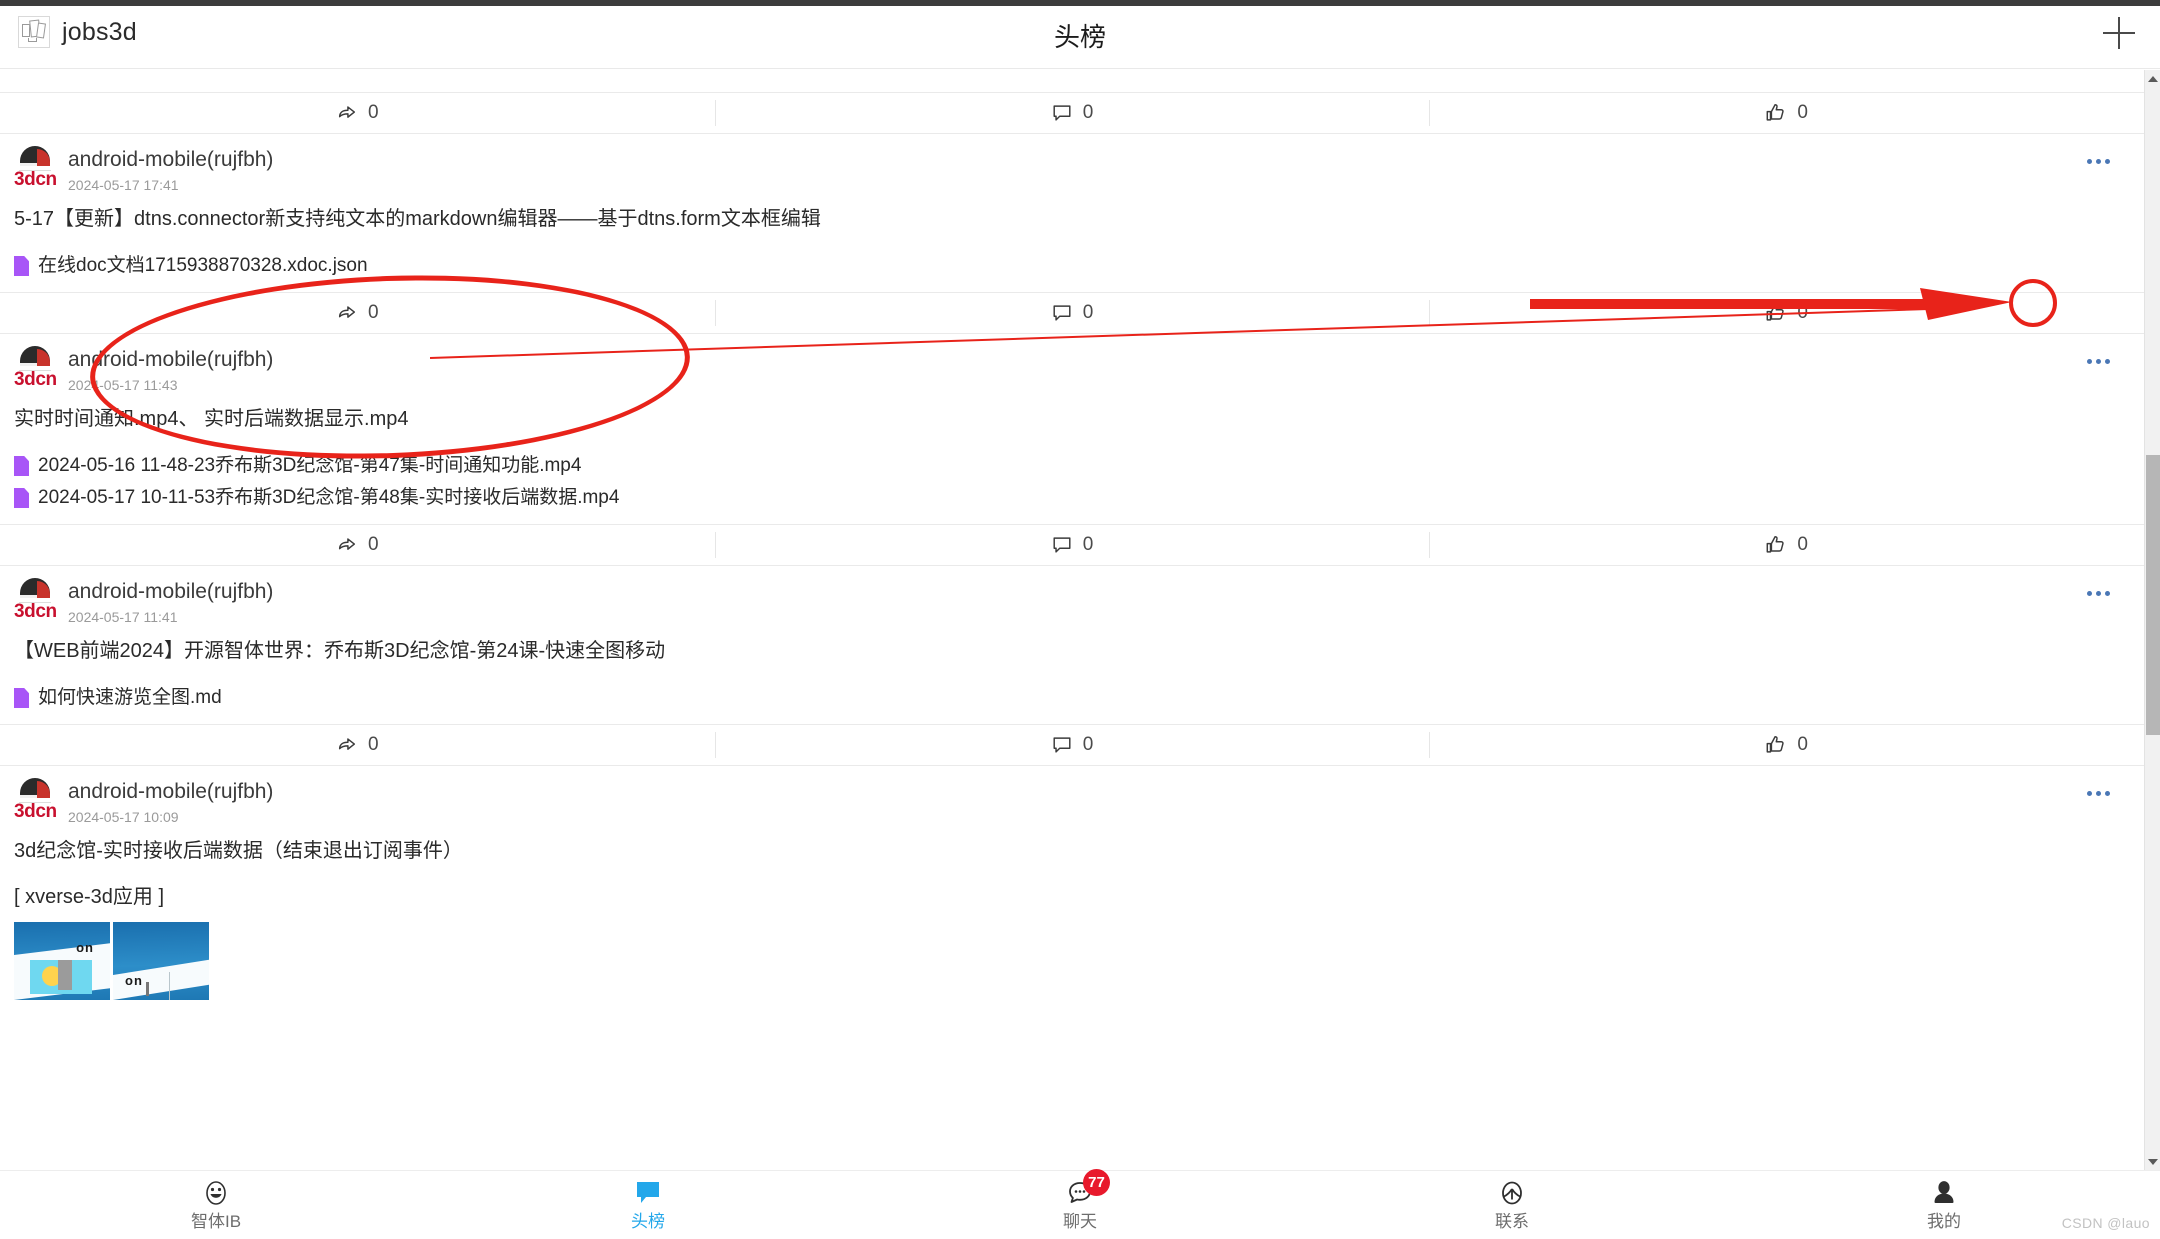 Image resolution: width=2160 pixels, height=1239 pixels. What do you see at coordinates (340, 651) in the screenshot?
I see `post-text: 【WEB前端2024】开源智体世界：乔布斯3D纪念馆-第24课-快速全图移动` at bounding box center [340, 651].